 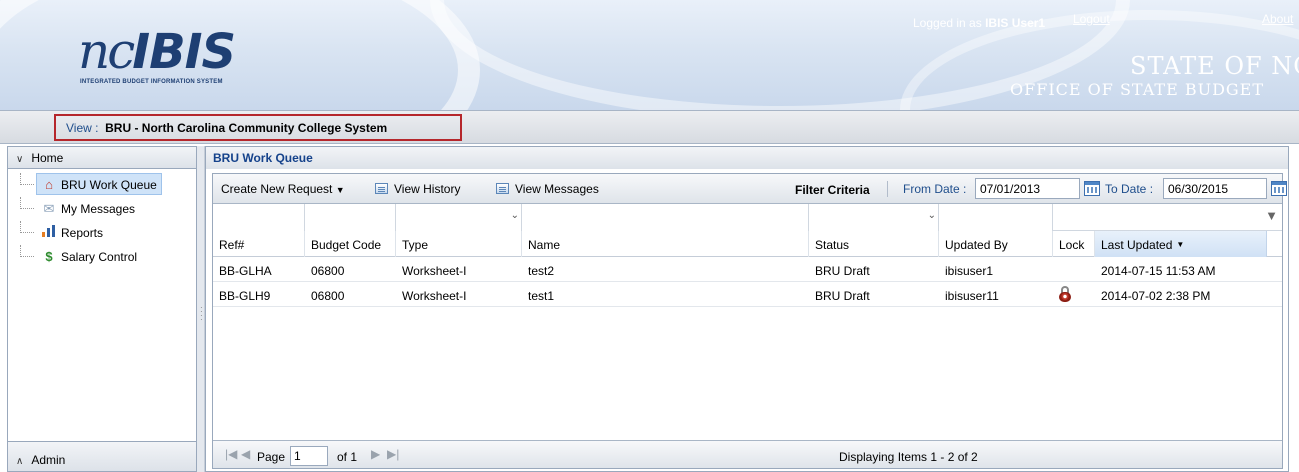 What do you see at coordinates (201, 313) in the screenshot?
I see `splitter-grip-icon: · · · ·` at bounding box center [201, 313].